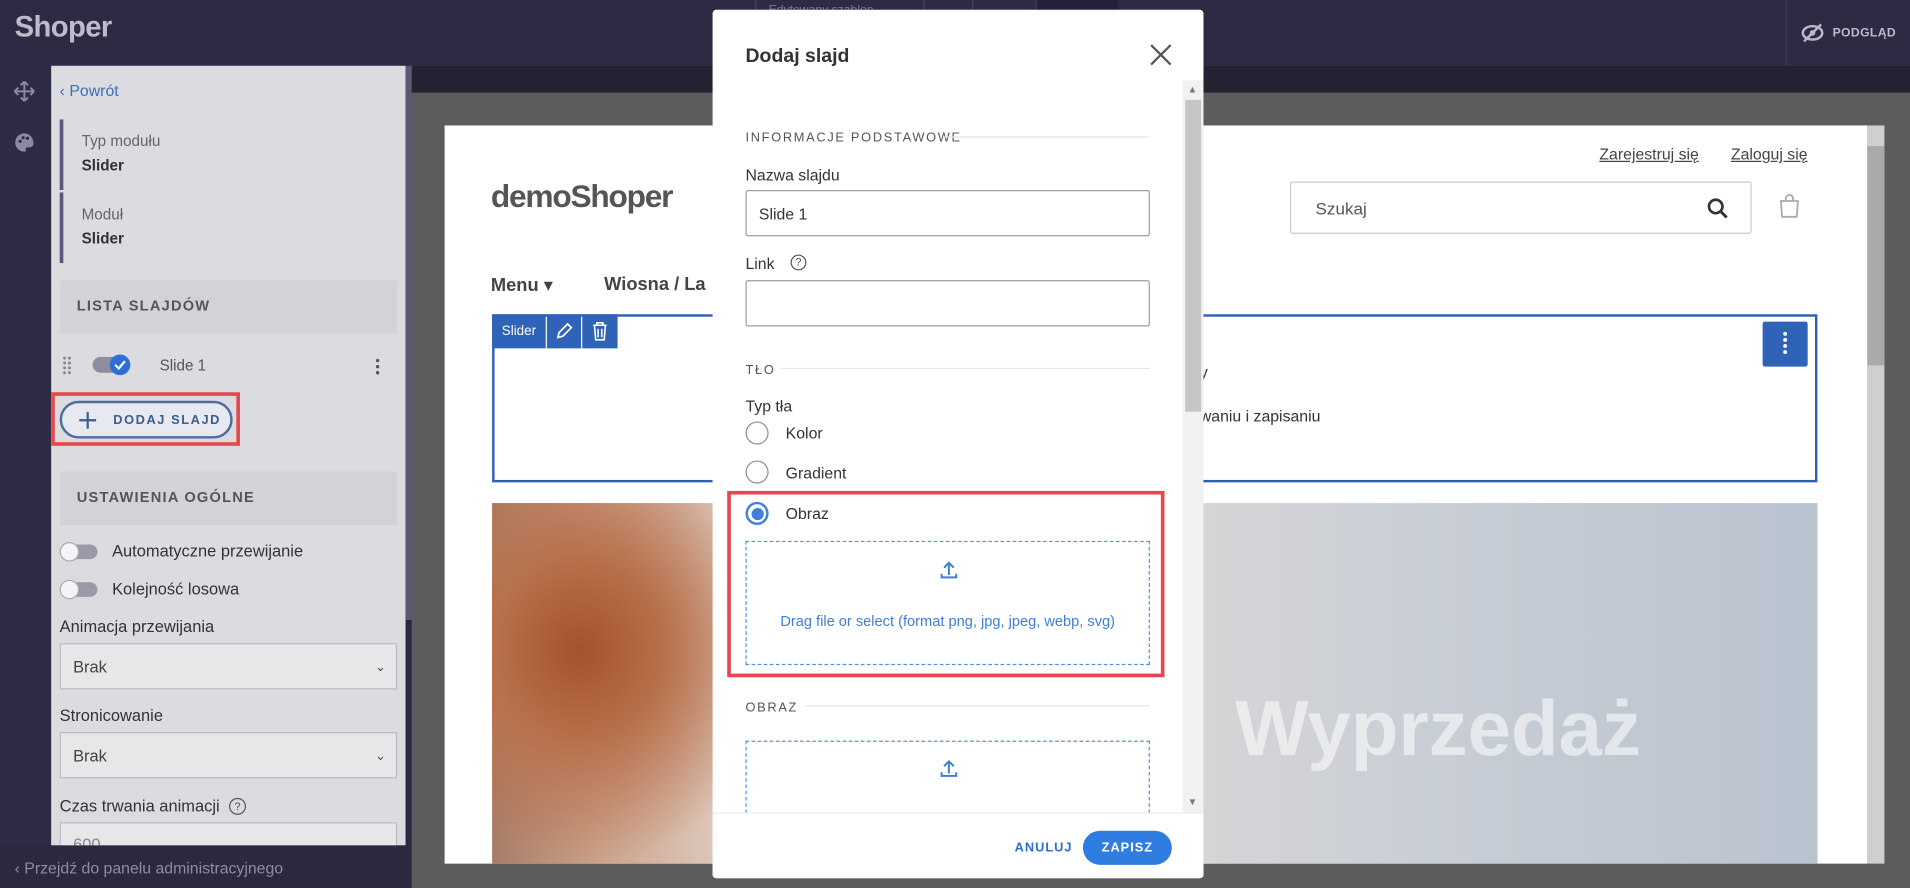 The height and width of the screenshot is (888, 1910). Describe the element at coordinates (548, 286) in the screenshot. I see `caret-down-icon: ▾` at that location.